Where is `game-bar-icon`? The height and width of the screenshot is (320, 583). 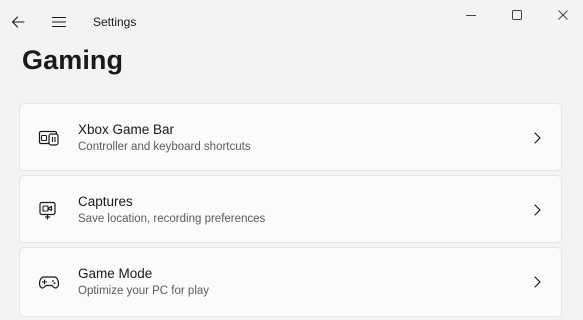
game-bar-icon is located at coordinates (49, 138).